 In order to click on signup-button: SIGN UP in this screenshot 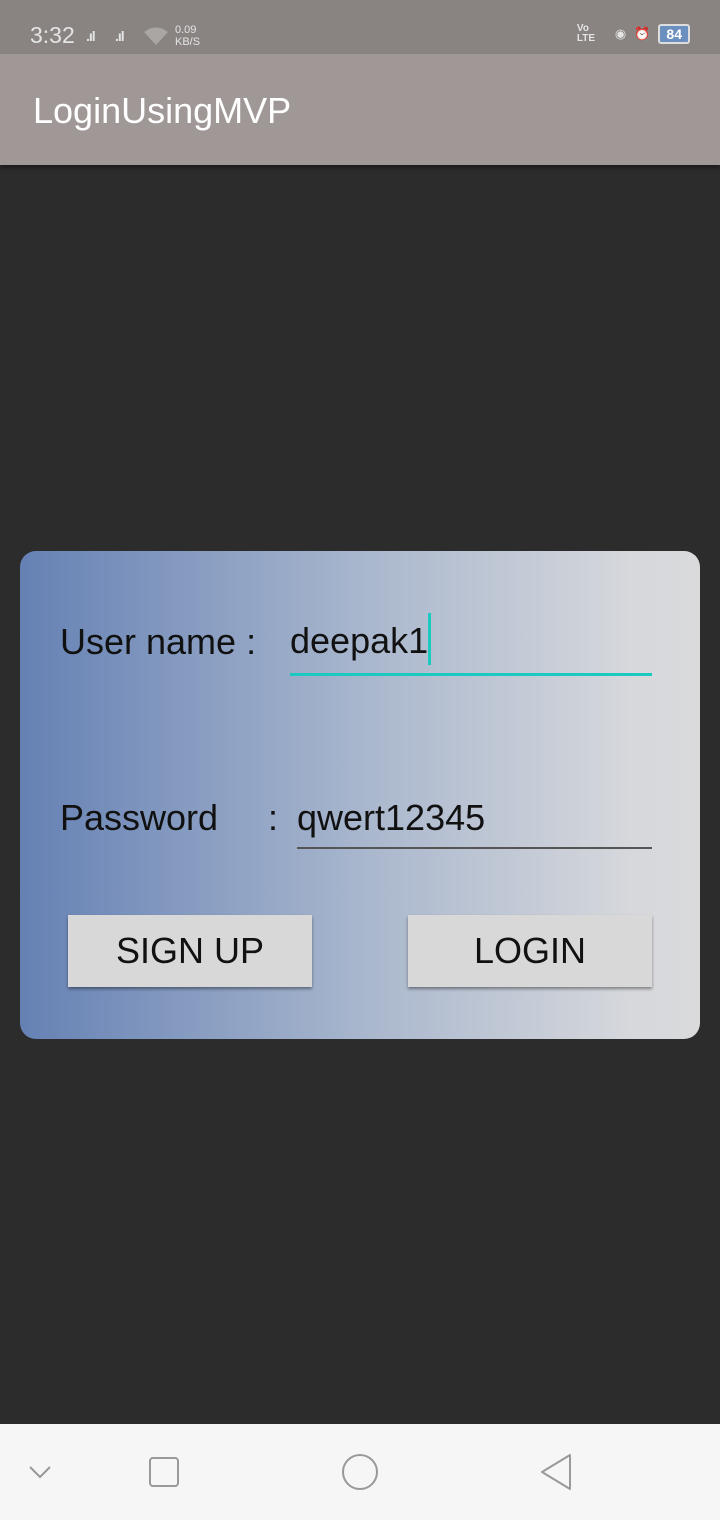, I will do `click(190, 951)`.